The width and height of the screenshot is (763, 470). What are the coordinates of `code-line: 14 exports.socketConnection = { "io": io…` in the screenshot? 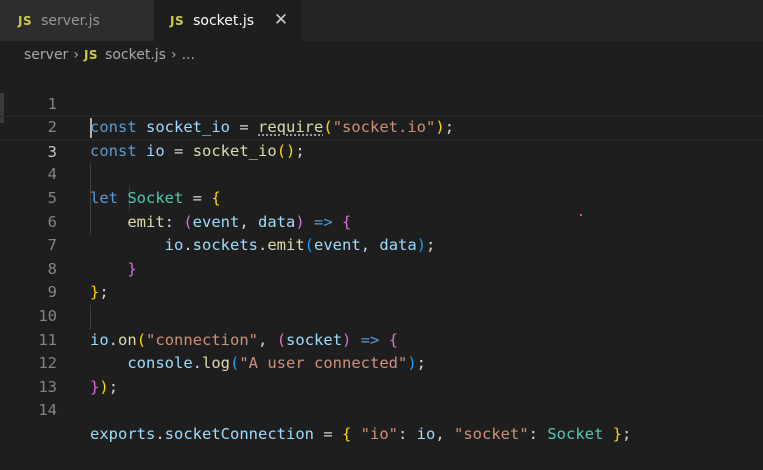 It's located at (381, 409).